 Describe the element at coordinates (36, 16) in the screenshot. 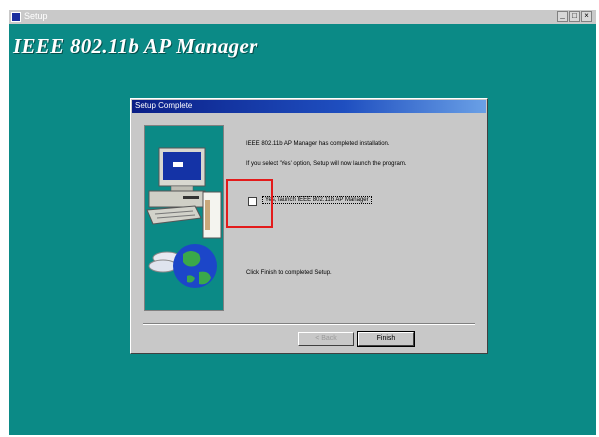

I see `window-title: Setup` at that location.